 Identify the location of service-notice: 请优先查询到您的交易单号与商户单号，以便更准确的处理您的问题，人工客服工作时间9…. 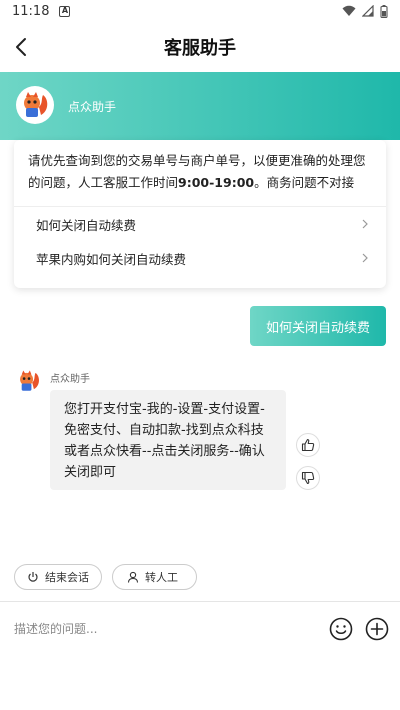
(200, 173).